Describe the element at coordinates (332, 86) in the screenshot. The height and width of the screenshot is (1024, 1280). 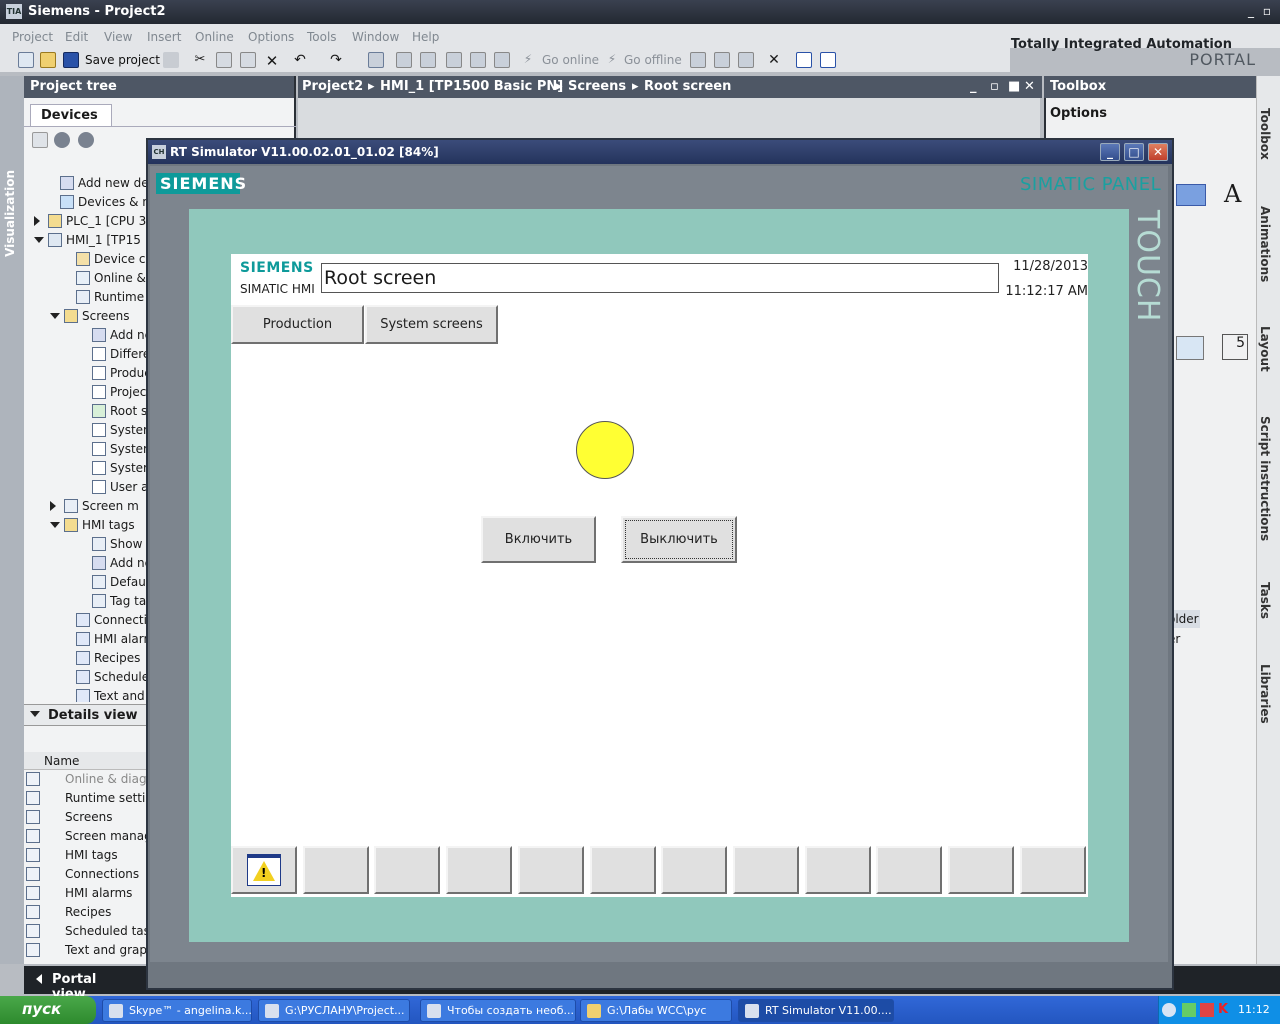
I see `breadcrumb-project: Project2` at that location.